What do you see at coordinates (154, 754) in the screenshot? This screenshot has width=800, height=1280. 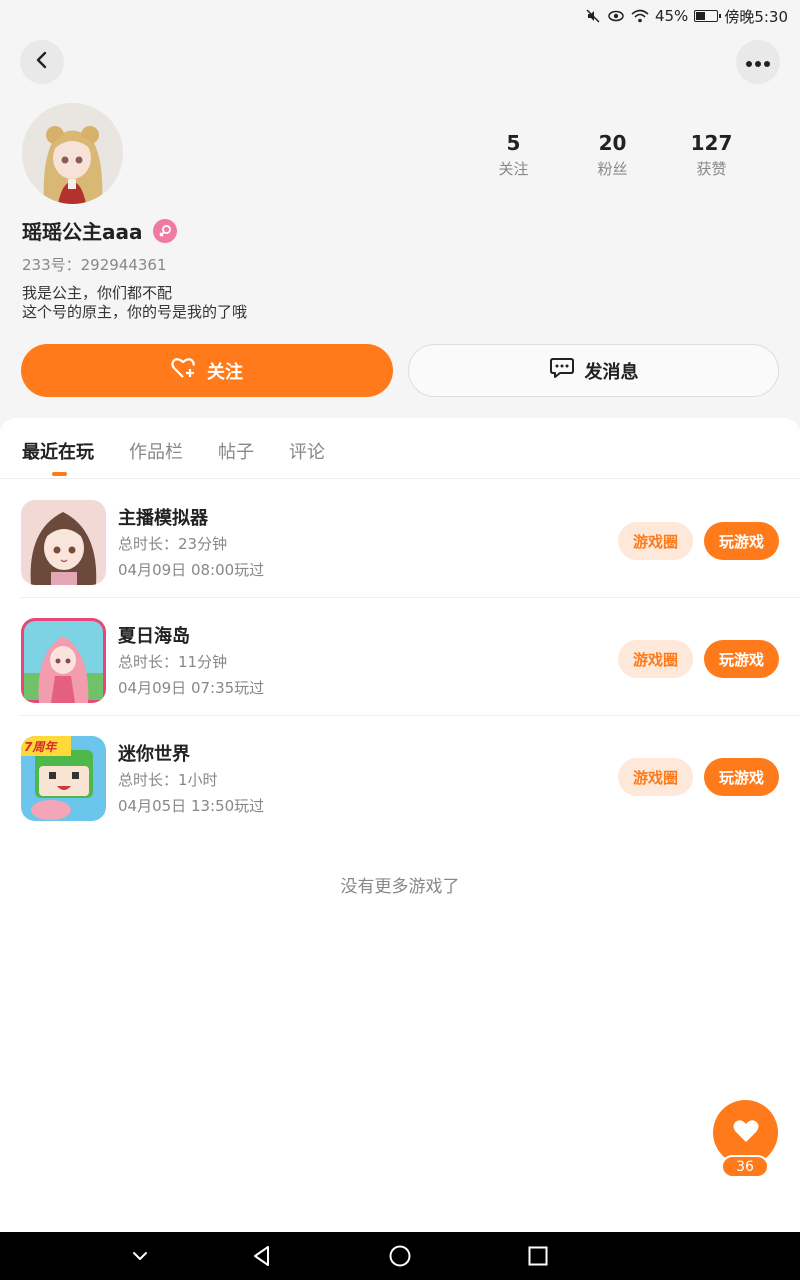 I see `game-name: 迷你世界` at bounding box center [154, 754].